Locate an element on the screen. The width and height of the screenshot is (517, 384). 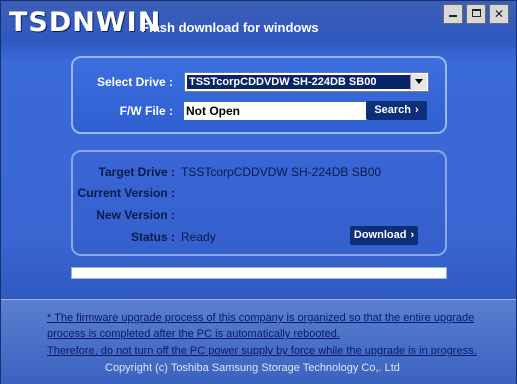
minimize-icon is located at coordinates (453, 16).